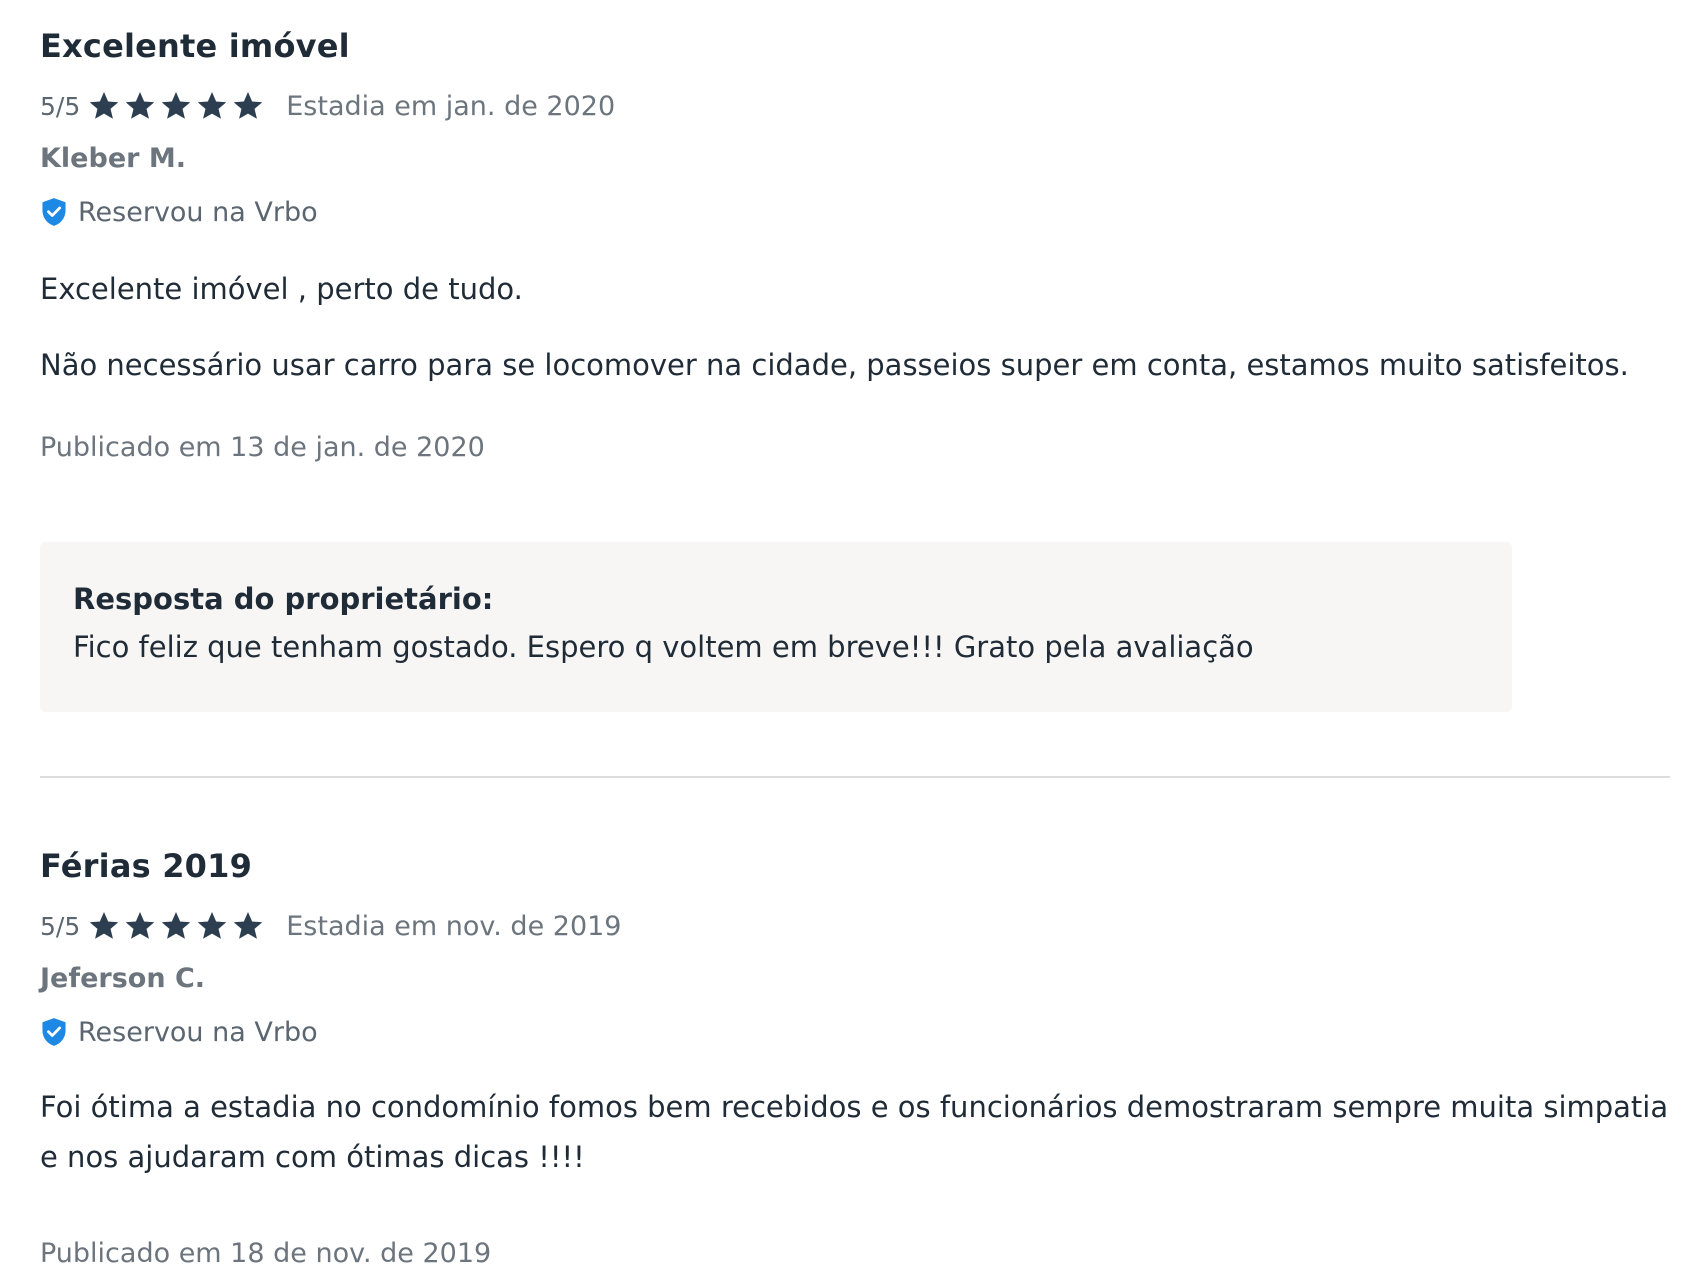 Image resolution: width=1686 pixels, height=1276 pixels. Describe the element at coordinates (123, 978) in the screenshot. I see `reviewer-name: Jeferson C.` at that location.